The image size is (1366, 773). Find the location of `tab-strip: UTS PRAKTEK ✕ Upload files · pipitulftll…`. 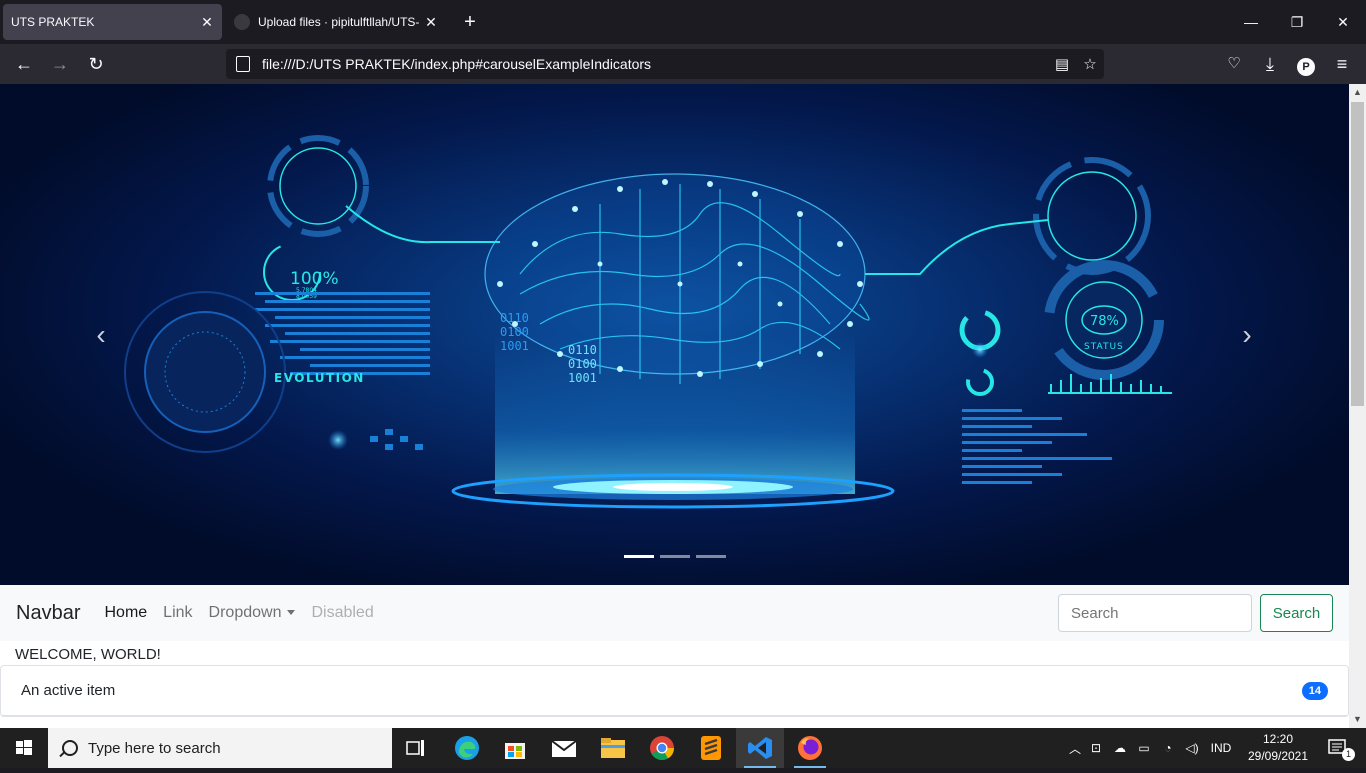

tab-strip: UTS PRAKTEK ✕ Upload files · pipitulftll… is located at coordinates (683, 22).